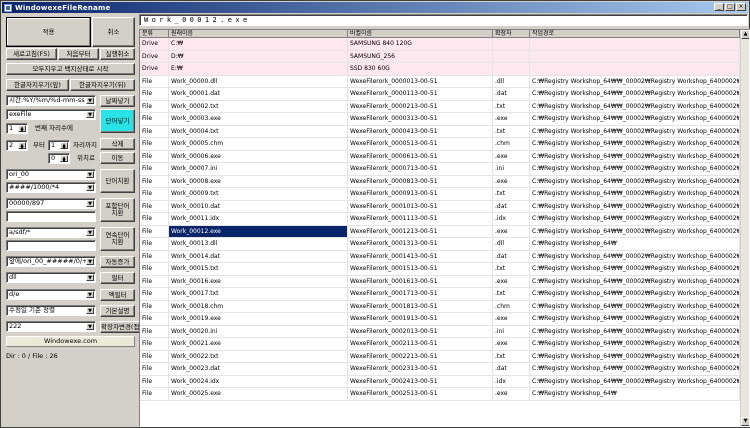 This screenshot has height=428, width=750. Describe the element at coordinates (440, 69) in the screenshot. I see `table-row: Drive E:₩ SSD 830 60G` at that location.